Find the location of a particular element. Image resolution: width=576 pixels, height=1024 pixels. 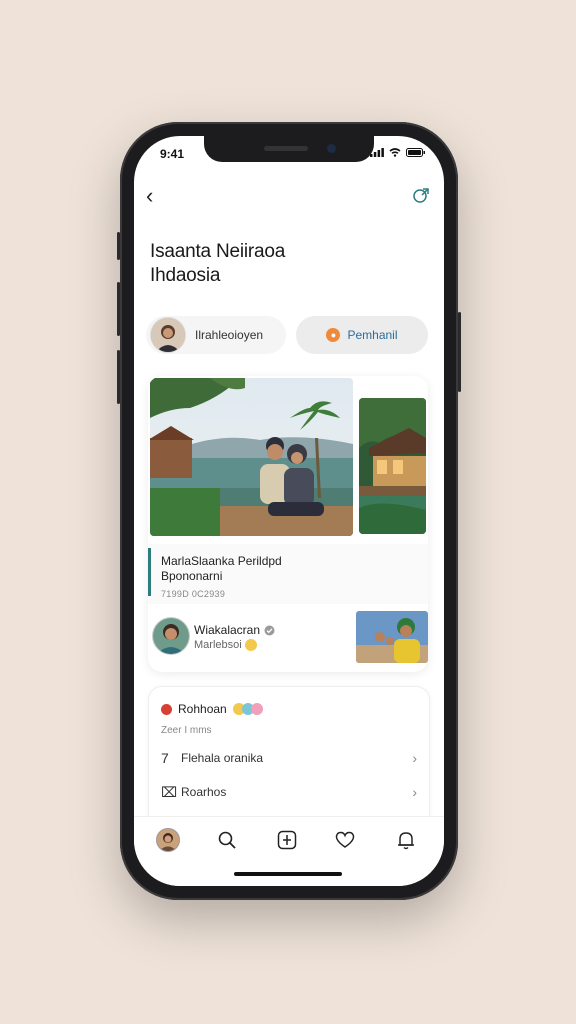

section-row: 7 Flehala oranika › is located at coordinates (289, 758).